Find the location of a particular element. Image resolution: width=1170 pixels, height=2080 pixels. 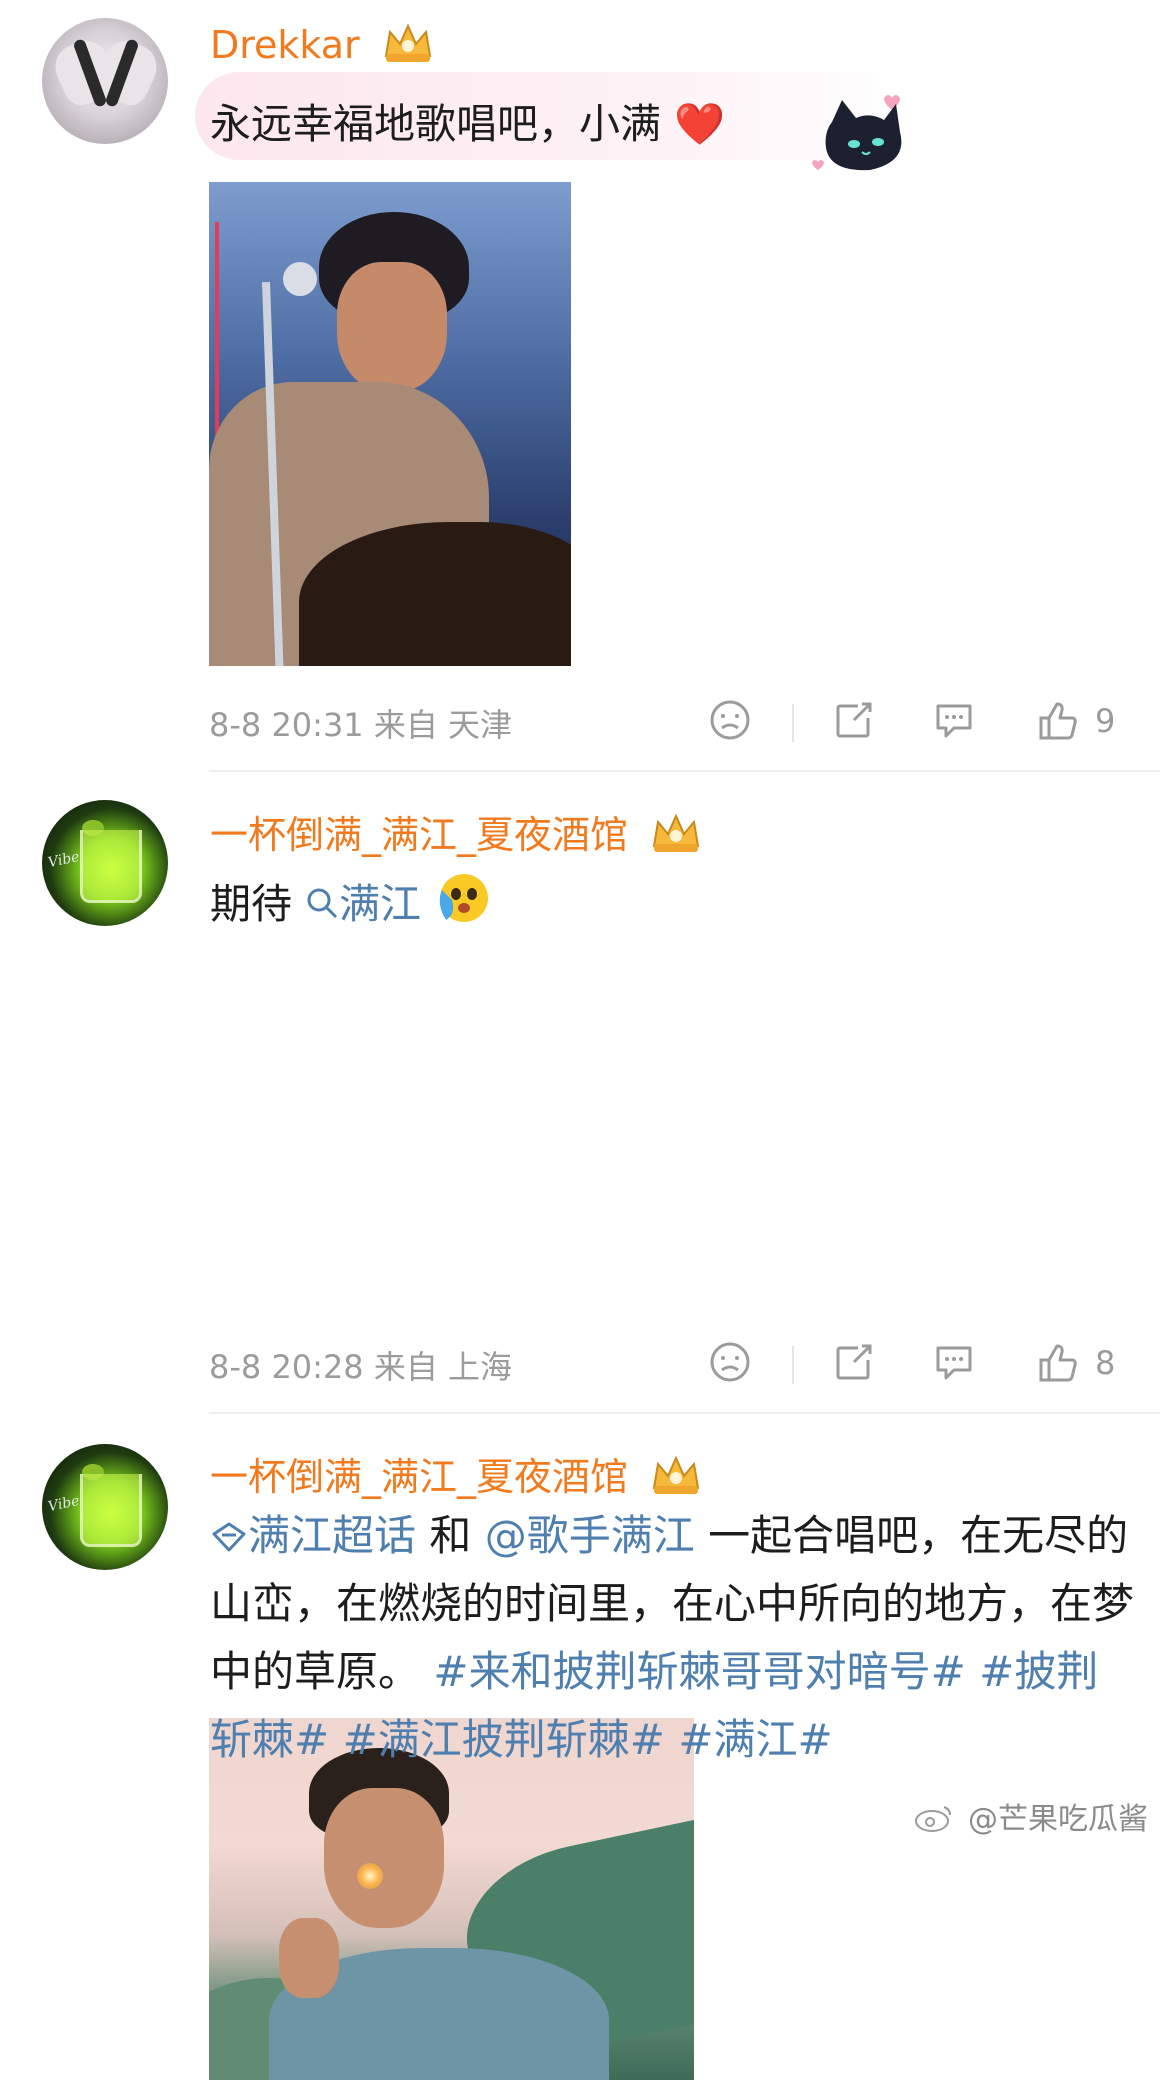

weibo-logo-icon is located at coordinates (939, 1819).